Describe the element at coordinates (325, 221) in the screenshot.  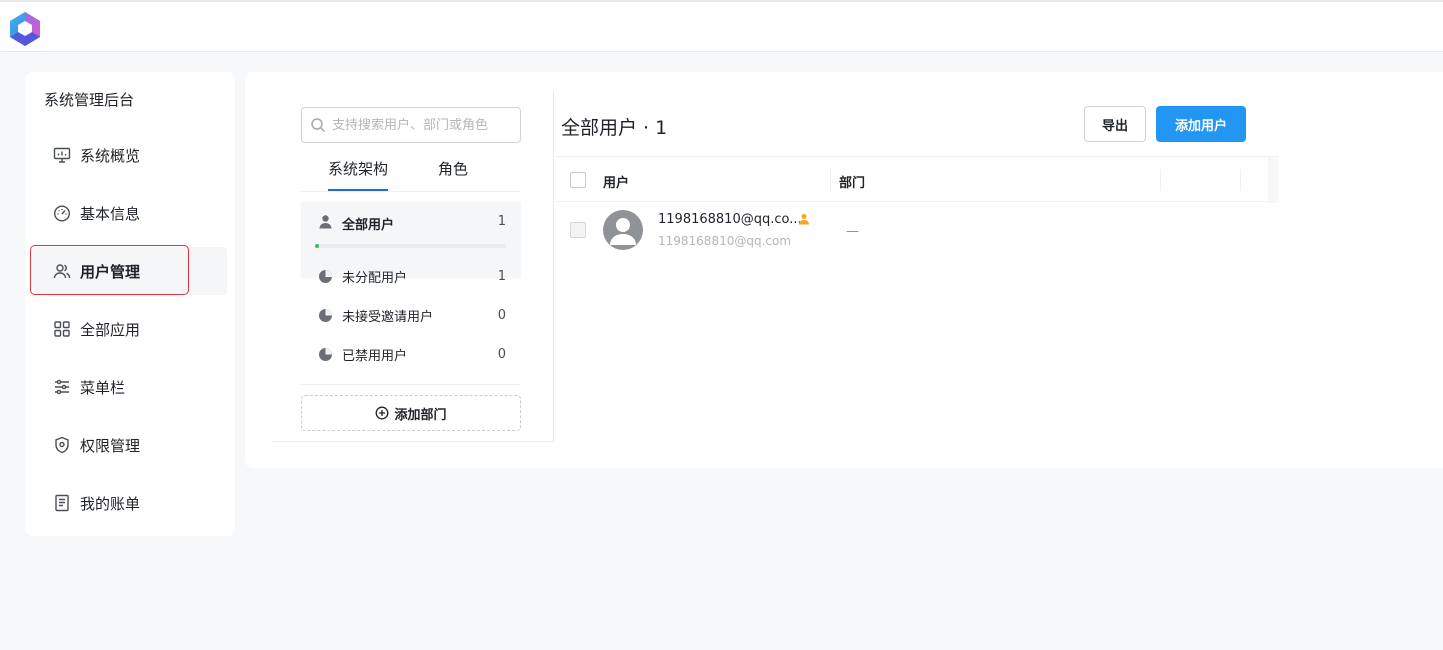
I see `user-icon` at that location.